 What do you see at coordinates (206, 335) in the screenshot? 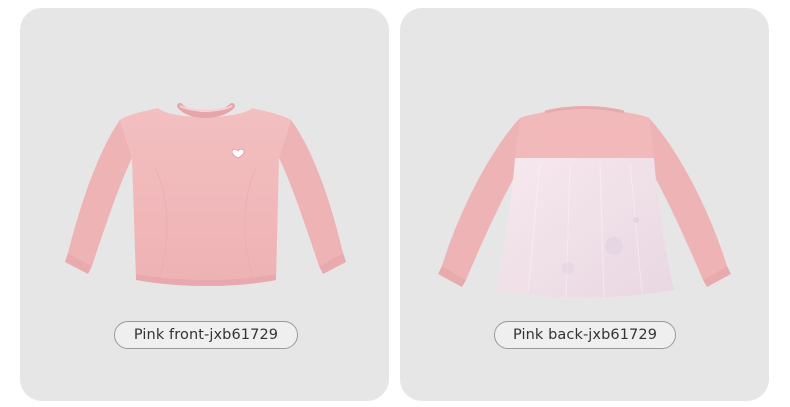
I see `front-caption-label: Pink front-jxb61729` at bounding box center [206, 335].